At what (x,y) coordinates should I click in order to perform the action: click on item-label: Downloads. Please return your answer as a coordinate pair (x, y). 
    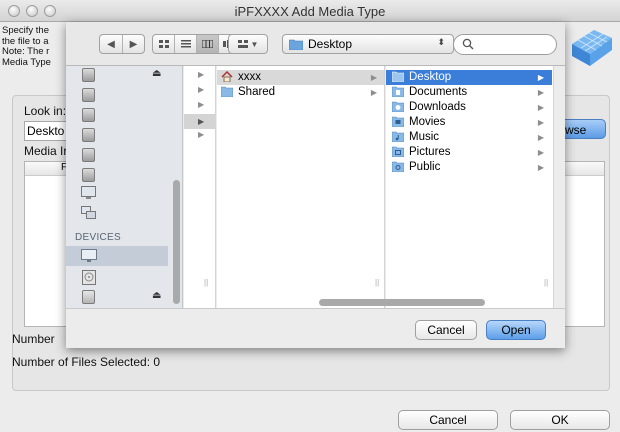
    Looking at the image, I should click on (437, 107).